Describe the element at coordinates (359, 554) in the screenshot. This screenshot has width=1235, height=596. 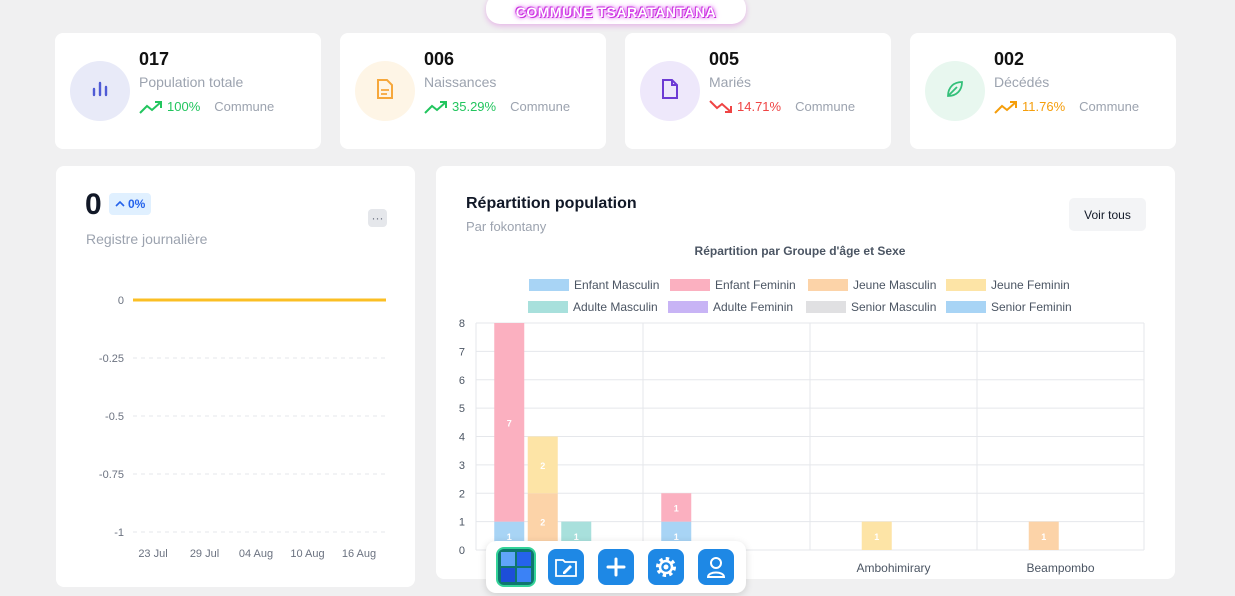
I see `x-tick-label: 16 Aug` at that location.